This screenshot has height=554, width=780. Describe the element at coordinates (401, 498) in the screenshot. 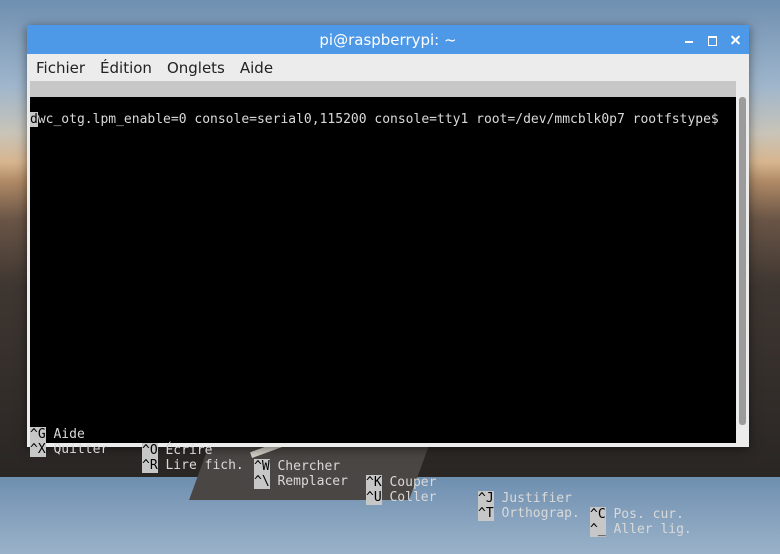

I see `shortcut-coller: ^U Coller` at that location.